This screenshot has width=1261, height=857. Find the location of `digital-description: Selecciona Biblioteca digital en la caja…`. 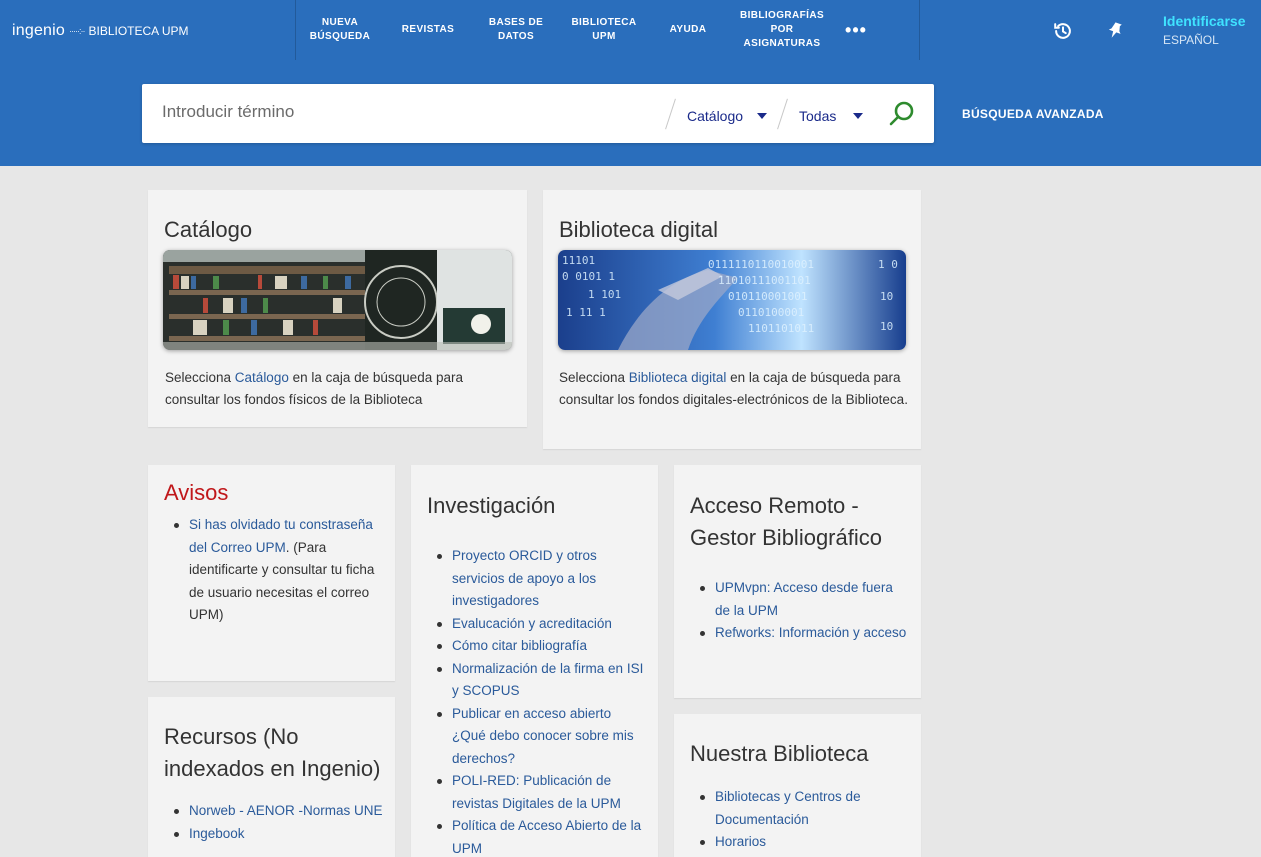

digital-description: Selecciona Biblioteca digital en la caja… is located at coordinates (734, 389).